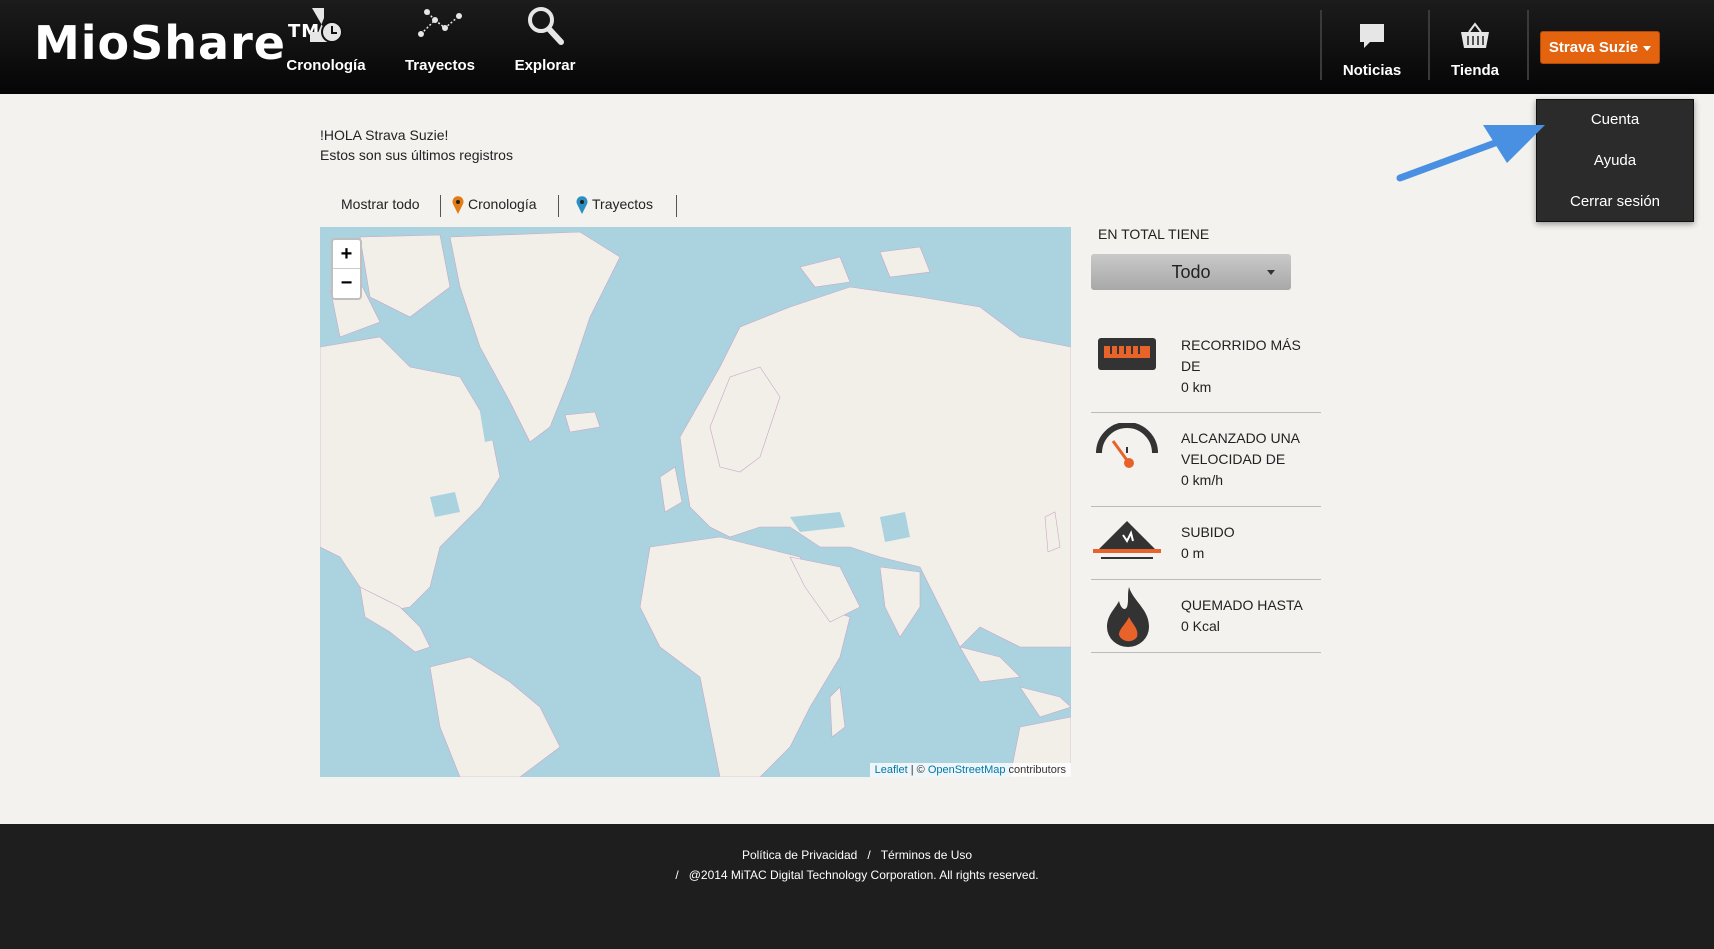 The image size is (1714, 949). What do you see at coordinates (1372, 70) in the screenshot?
I see `nav-noticias-label: Noticias` at bounding box center [1372, 70].